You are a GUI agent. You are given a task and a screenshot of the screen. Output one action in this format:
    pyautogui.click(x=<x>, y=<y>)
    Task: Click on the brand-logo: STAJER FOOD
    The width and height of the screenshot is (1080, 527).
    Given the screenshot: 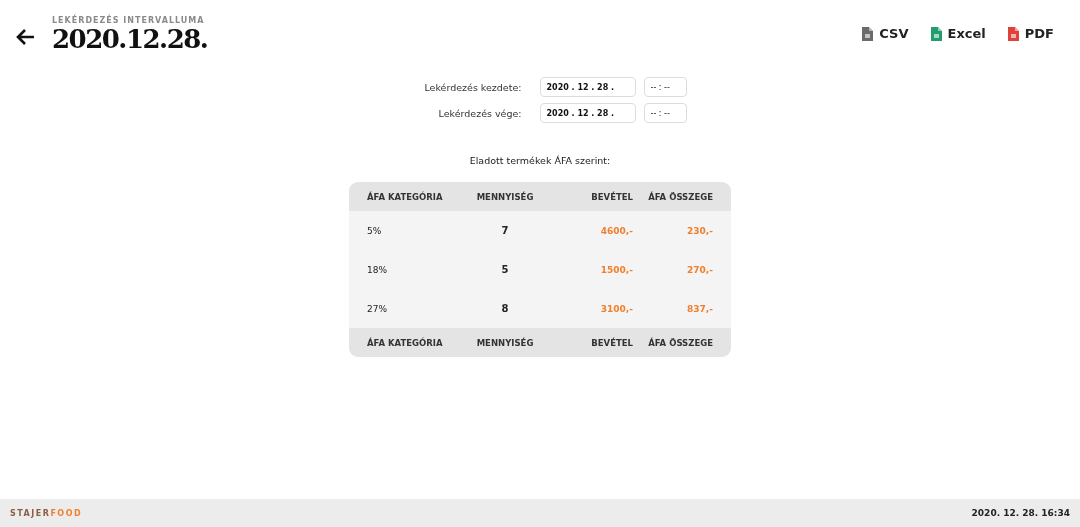 What is the action you would take?
    pyautogui.click(x=46, y=513)
    